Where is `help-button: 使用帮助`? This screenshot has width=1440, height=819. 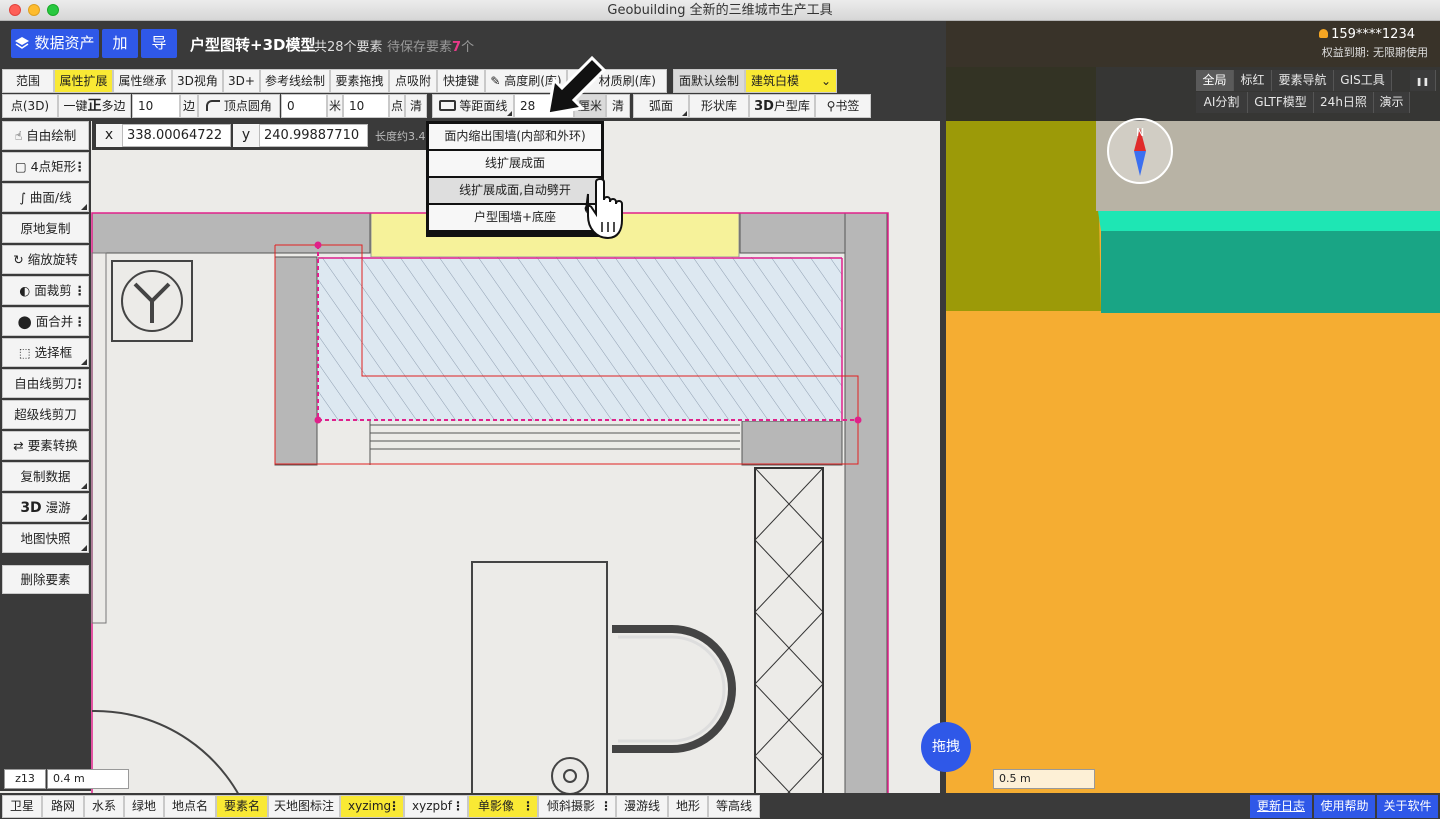
help-button: 使用帮助 is located at coordinates (1344, 806).